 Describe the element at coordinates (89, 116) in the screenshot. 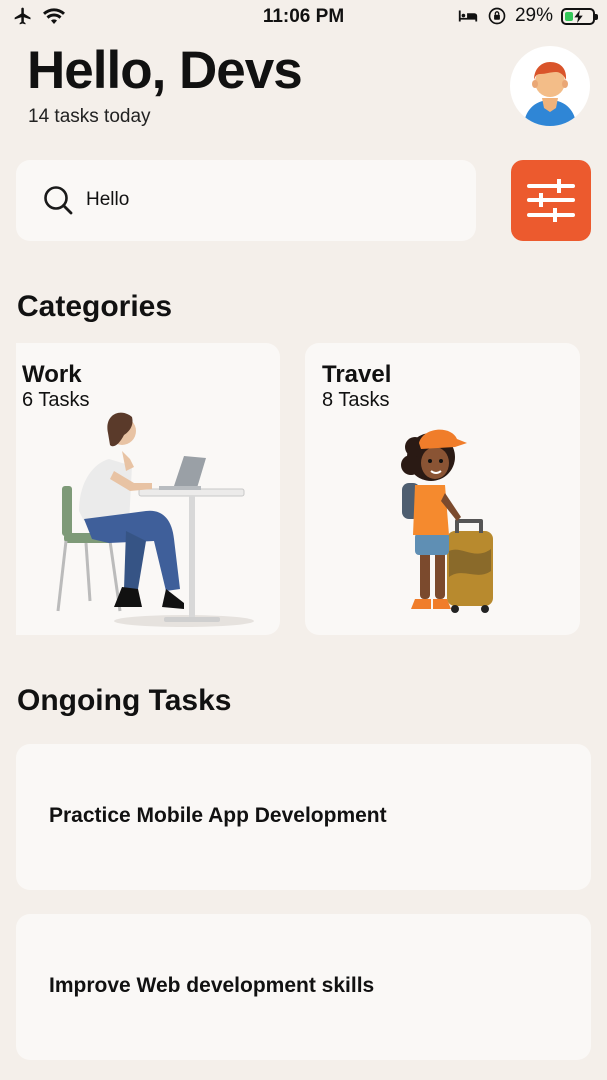

I see `tasks-today-count: 14 tasks today` at that location.